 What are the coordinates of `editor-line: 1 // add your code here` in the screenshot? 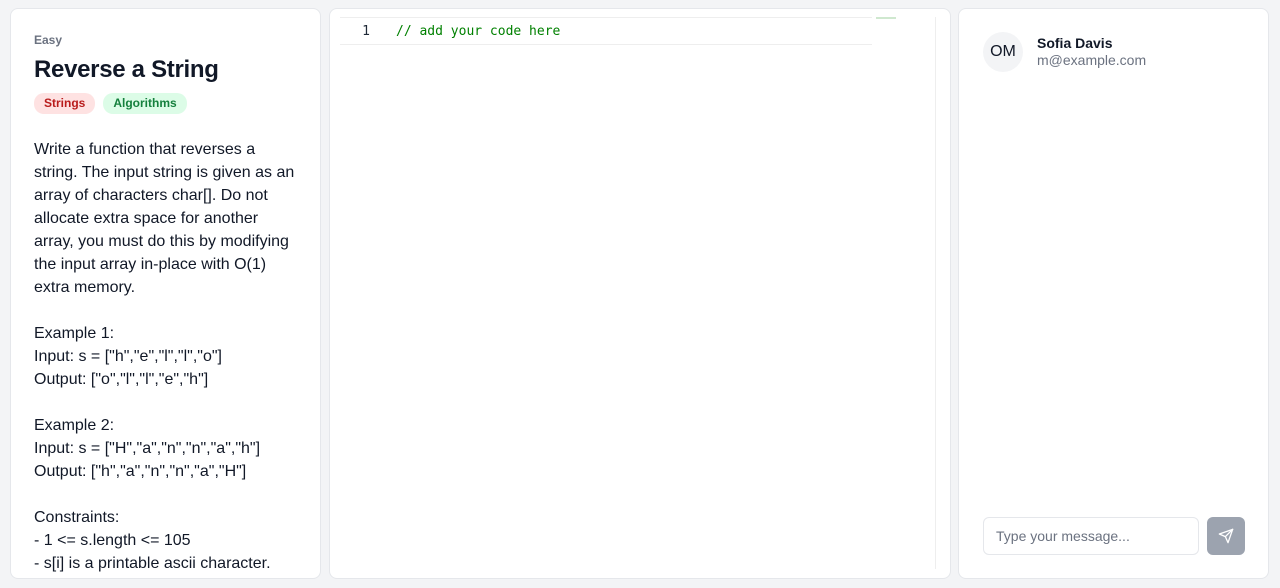 It's located at (606, 31).